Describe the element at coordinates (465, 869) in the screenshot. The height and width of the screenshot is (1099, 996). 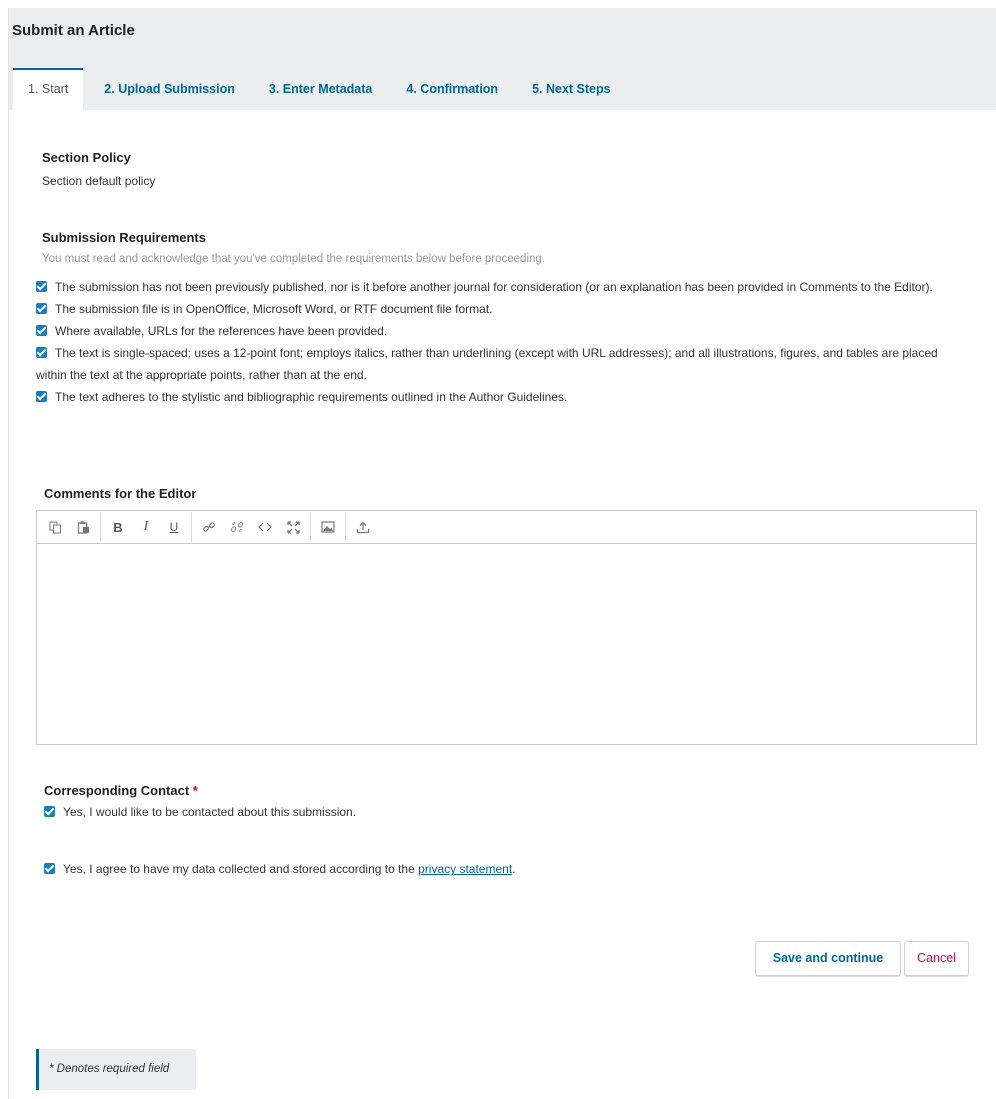
I see `privacy-statement-link: privacy statement` at that location.